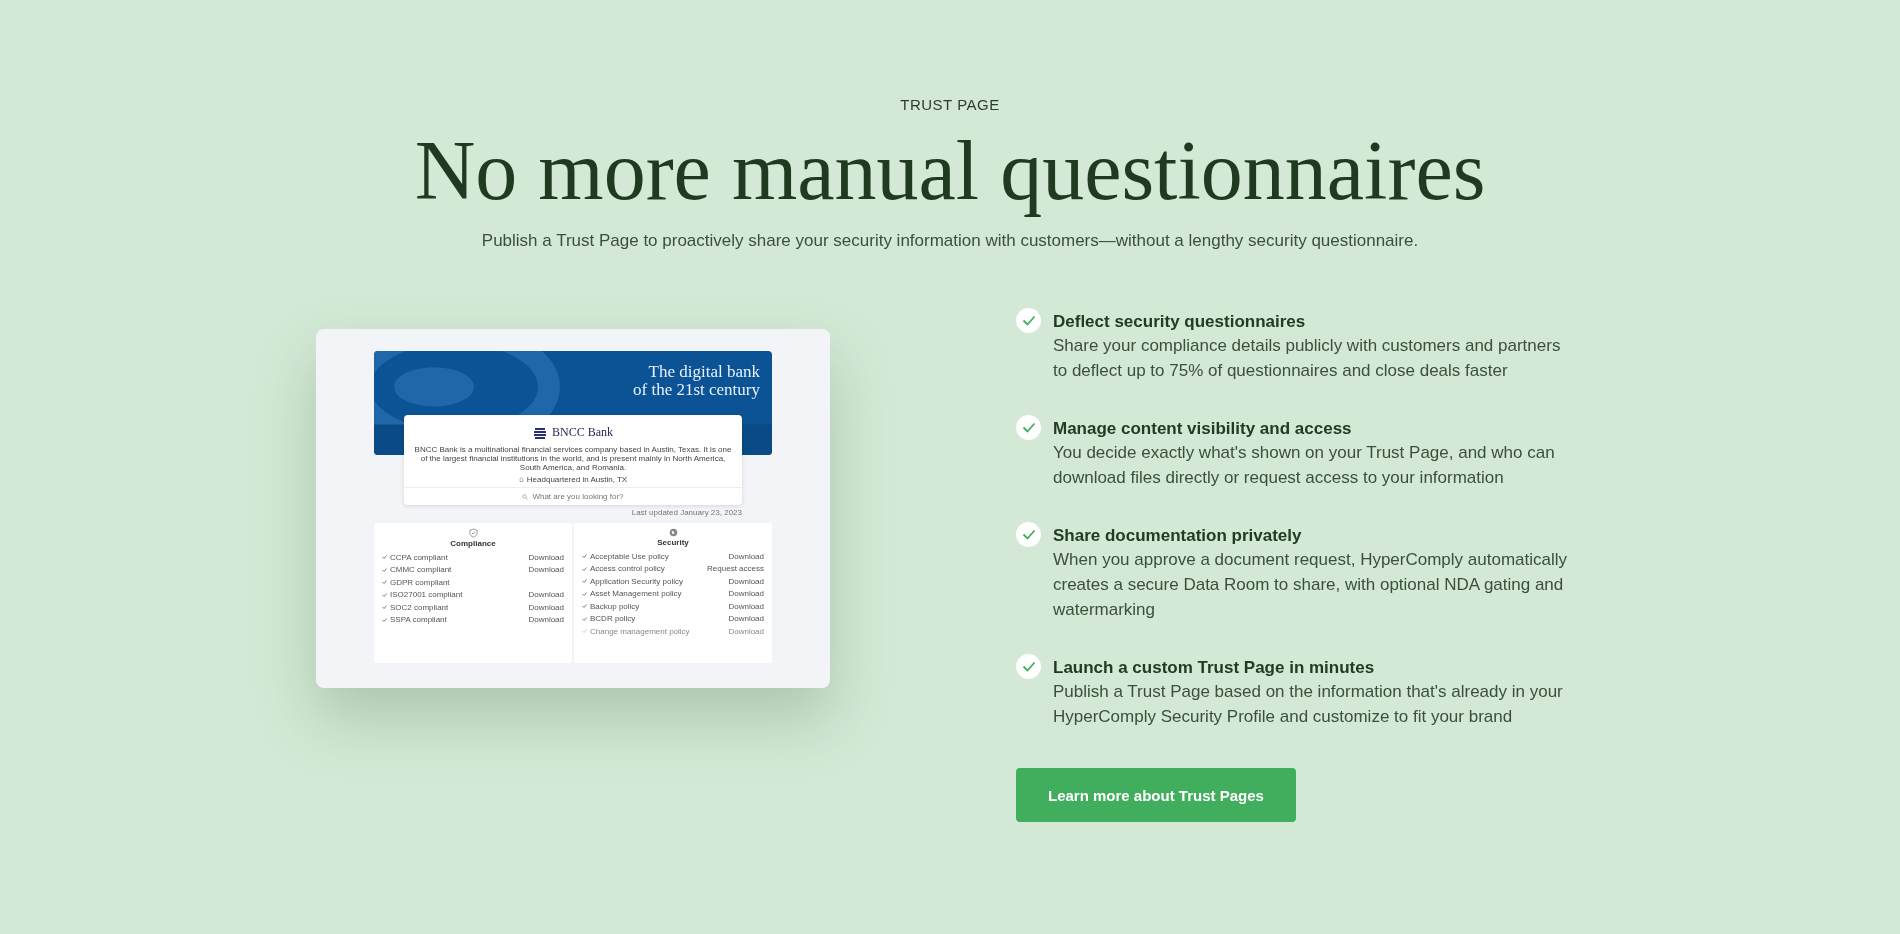  Describe the element at coordinates (640, 631) in the screenshot. I see `policy-name: Change management policy` at that location.